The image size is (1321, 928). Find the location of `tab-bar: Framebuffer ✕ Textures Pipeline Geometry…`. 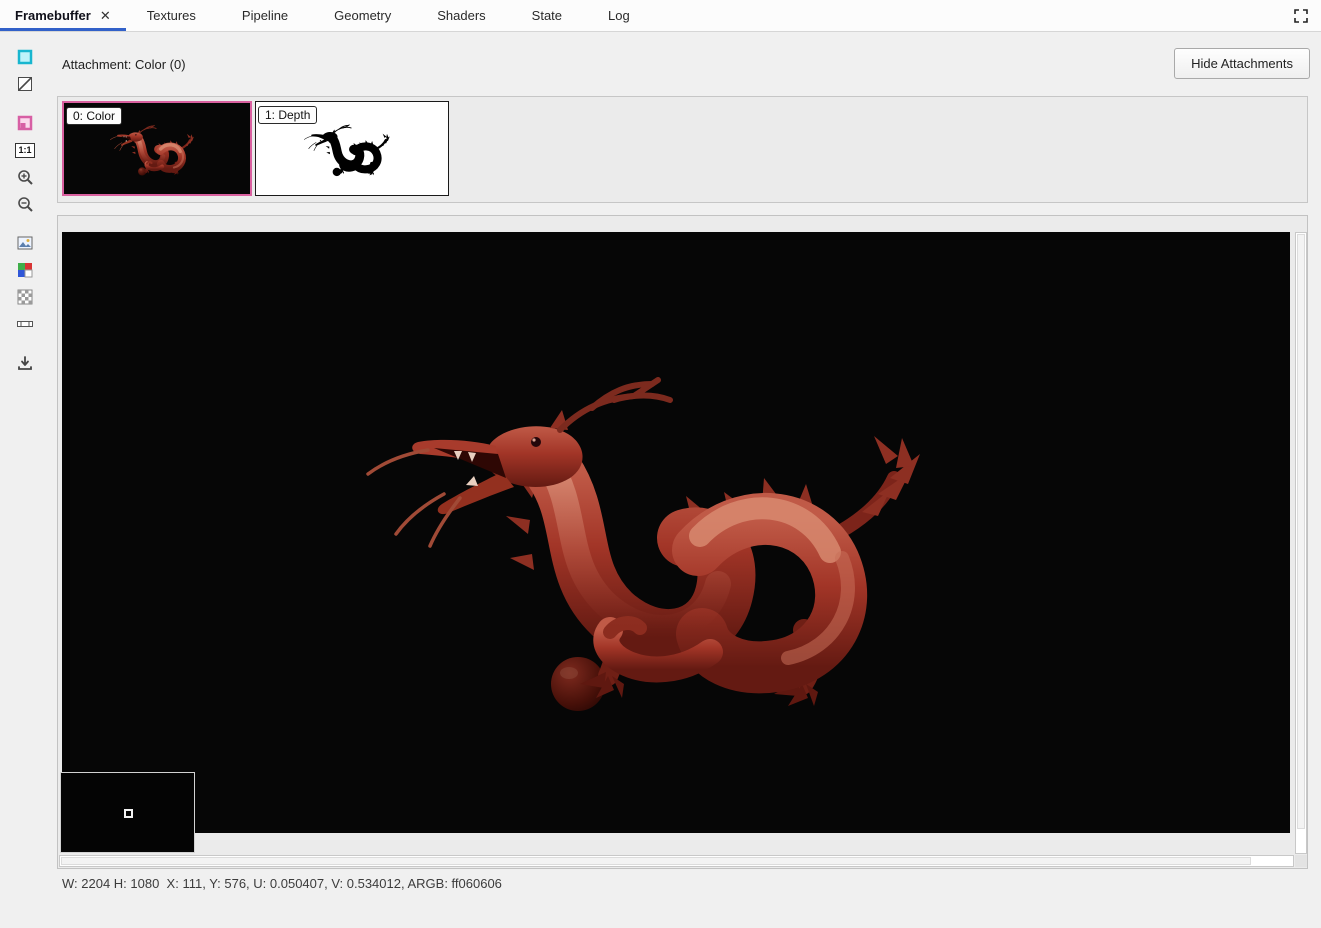

tab-bar: Framebuffer ✕ Textures Pipeline Geometry… is located at coordinates (660, 16).